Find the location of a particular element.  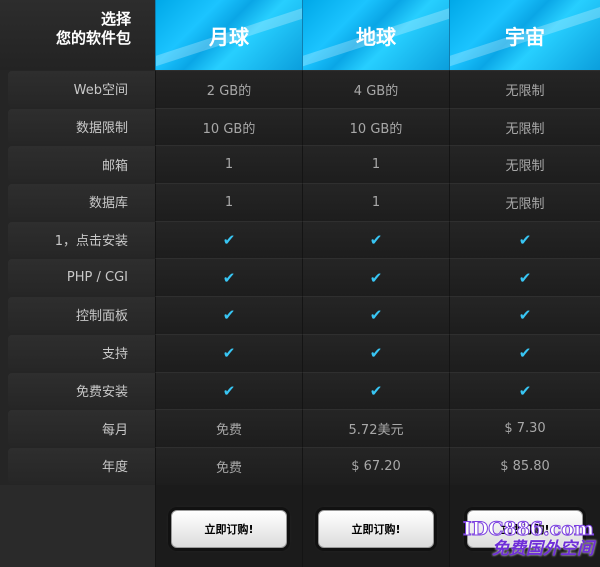

value-text: 4 GB的 is located at coordinates (376, 91).